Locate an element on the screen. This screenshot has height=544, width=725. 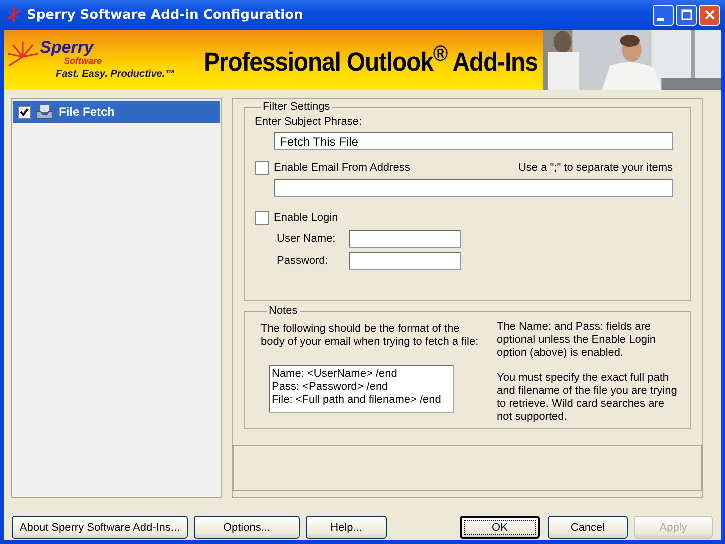
hint-text: Use a ";" to separate your items is located at coordinates (595, 168).